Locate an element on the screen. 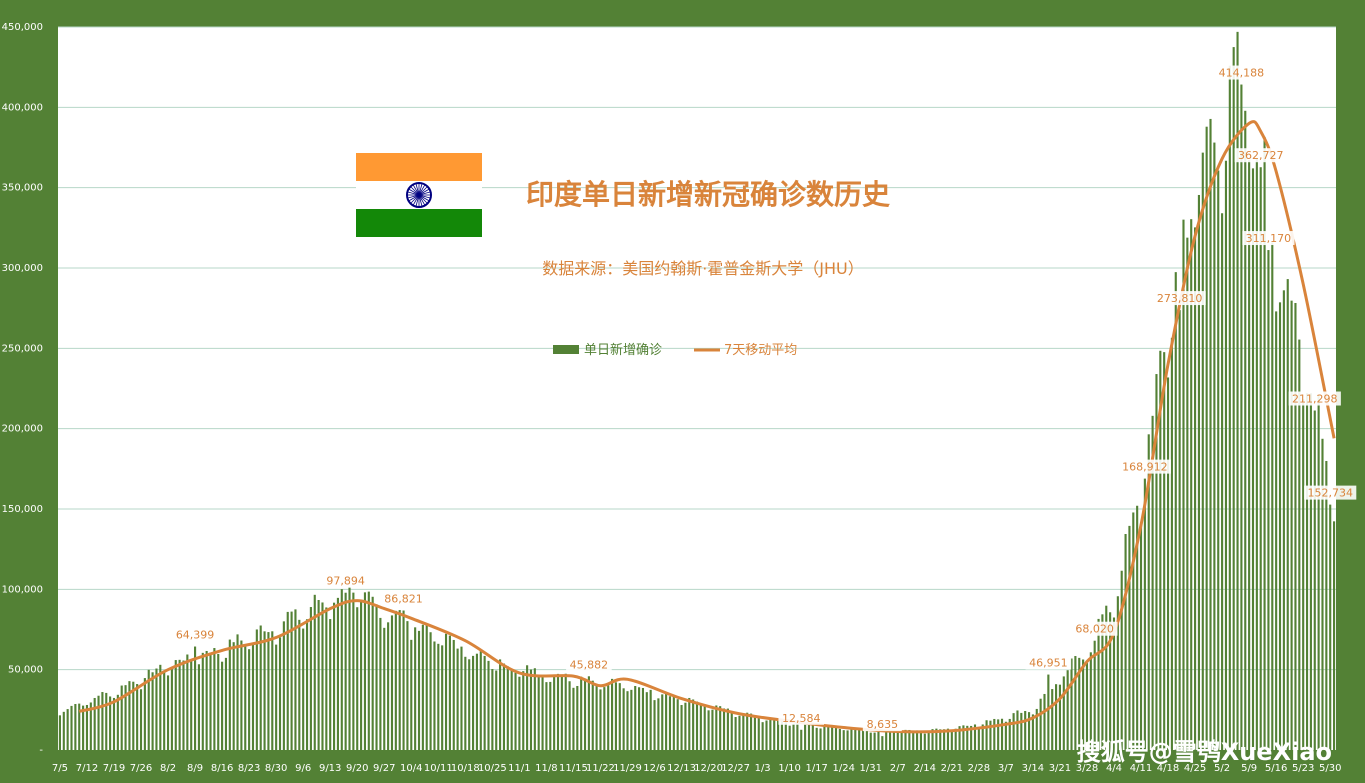 The image size is (1365, 783). data-label-text: 12,584 is located at coordinates (801, 718).